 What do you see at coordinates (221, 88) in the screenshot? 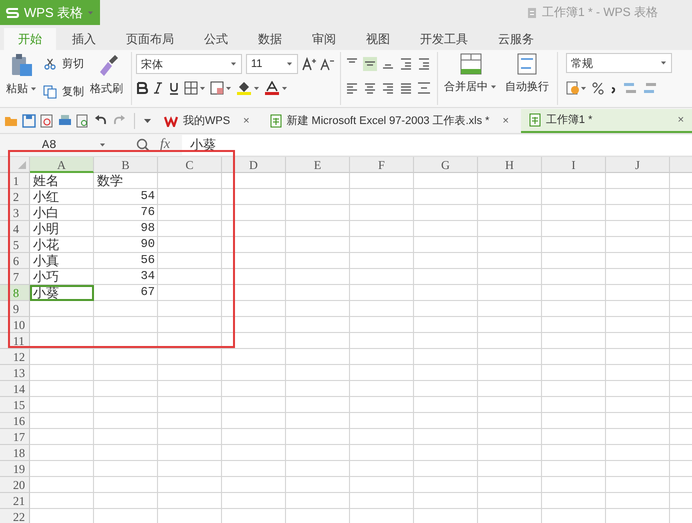
I see `cell-style-icon` at bounding box center [221, 88].